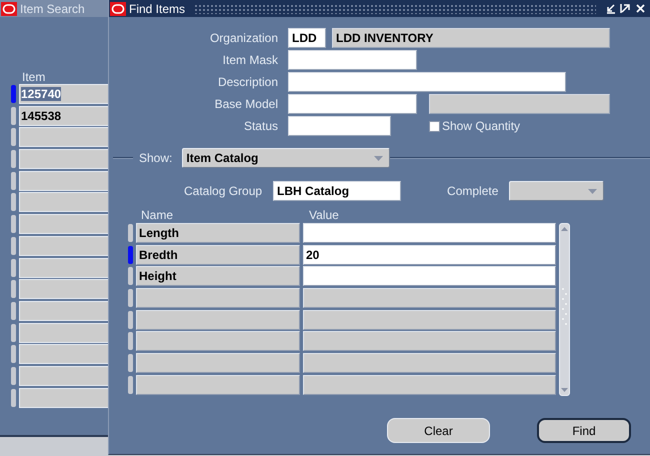 This screenshot has width=650, height=456. I want to click on maximize-icon, so click(625, 8).